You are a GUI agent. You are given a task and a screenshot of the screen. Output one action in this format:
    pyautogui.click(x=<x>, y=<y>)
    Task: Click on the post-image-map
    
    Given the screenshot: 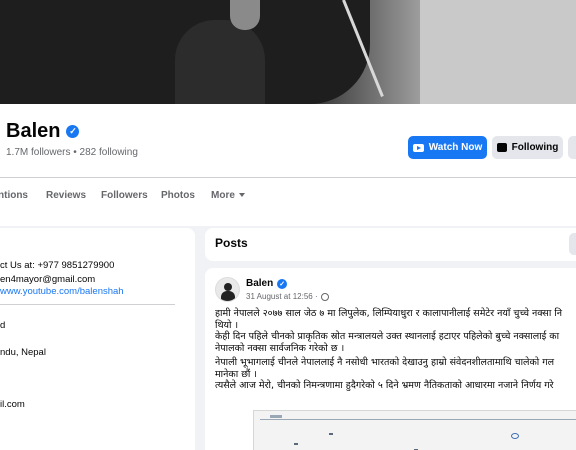 What is the action you would take?
    pyautogui.click(x=414, y=430)
    